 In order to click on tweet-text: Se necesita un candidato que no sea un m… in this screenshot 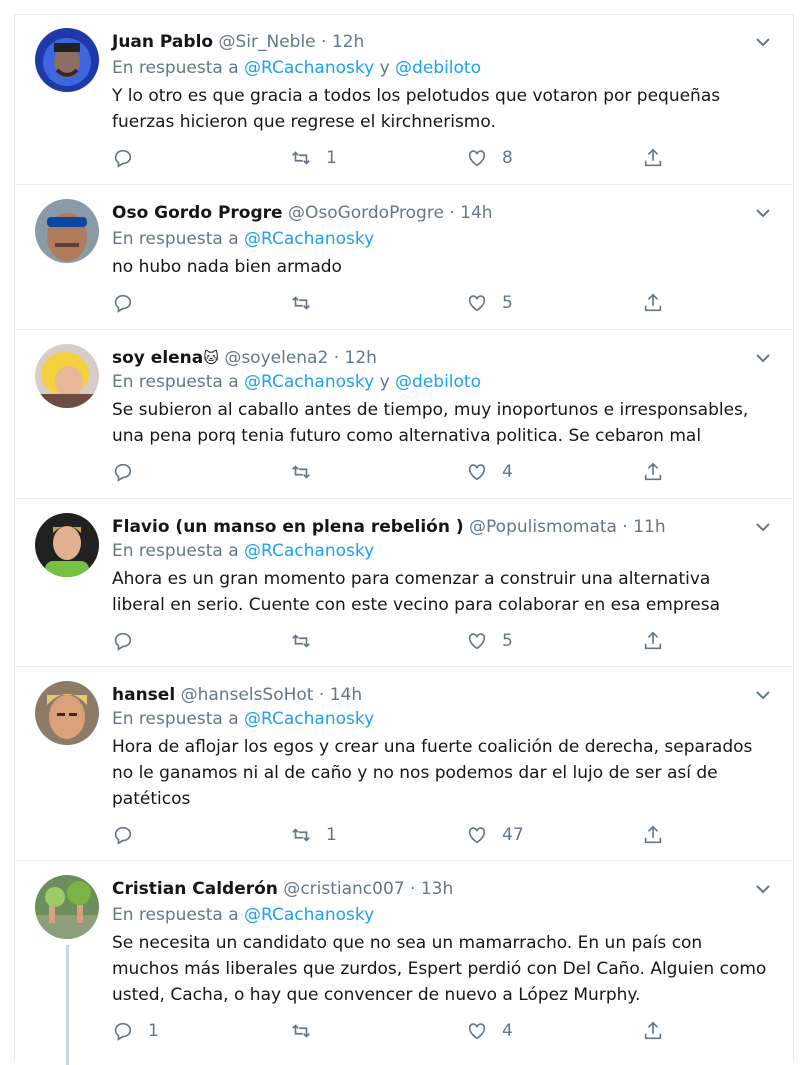, I will do `click(439, 969)`.